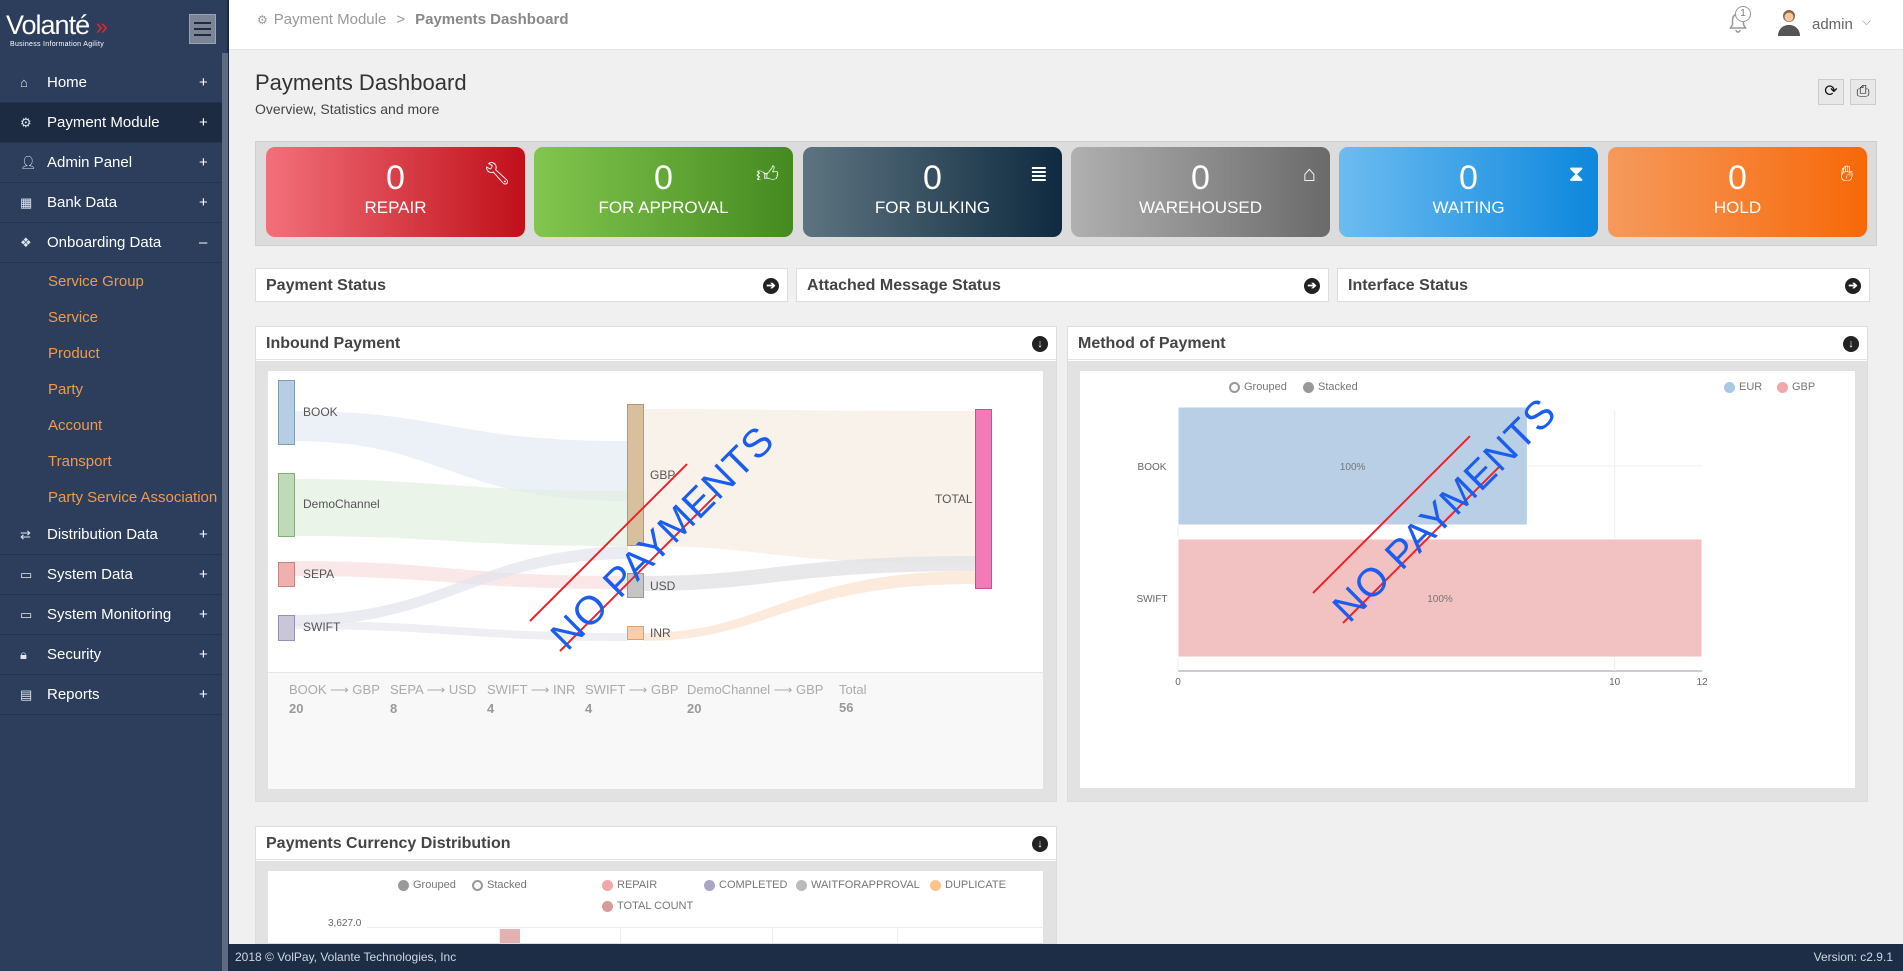 The image size is (1903, 971). I want to click on breadcrumb: ⚙ Payment Module > Payments Dashboard, so click(412, 19).